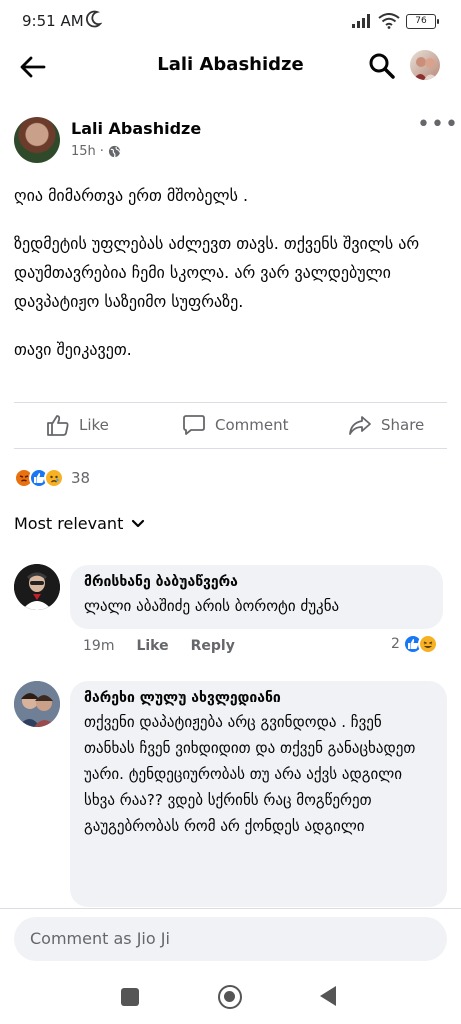  What do you see at coordinates (361, 21) in the screenshot?
I see `signal-icon` at bounding box center [361, 21].